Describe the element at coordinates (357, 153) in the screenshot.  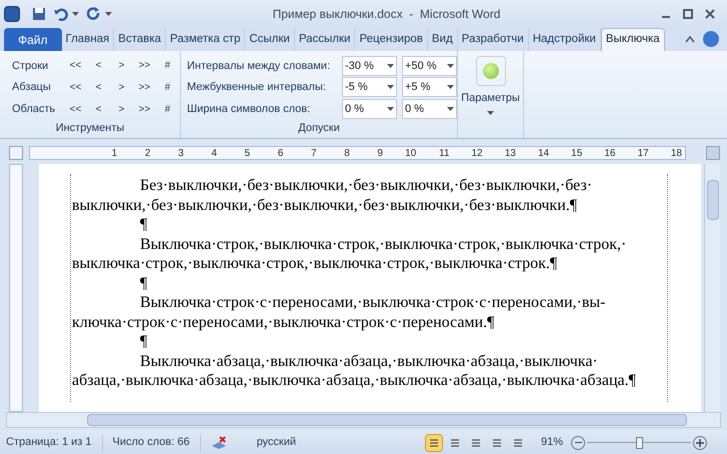
I see `horizontal-ruler: 1 2 3 4 5 6 7 8 9 10 11 12 13 14 15 16 17 18` at that location.